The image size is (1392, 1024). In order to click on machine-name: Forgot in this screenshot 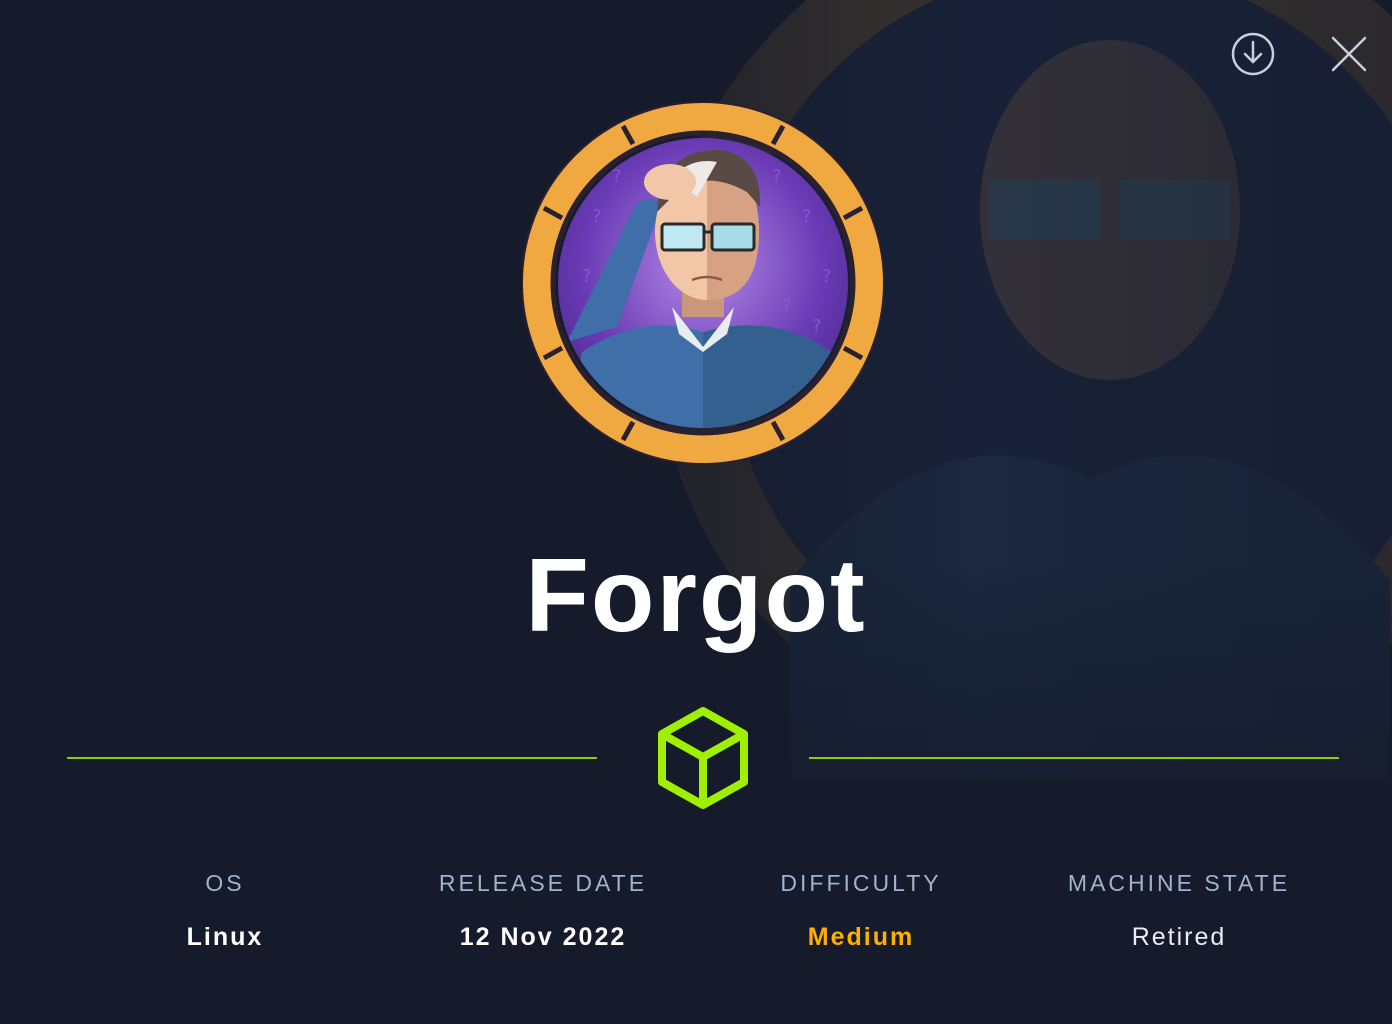, I will do `click(696, 596)`.